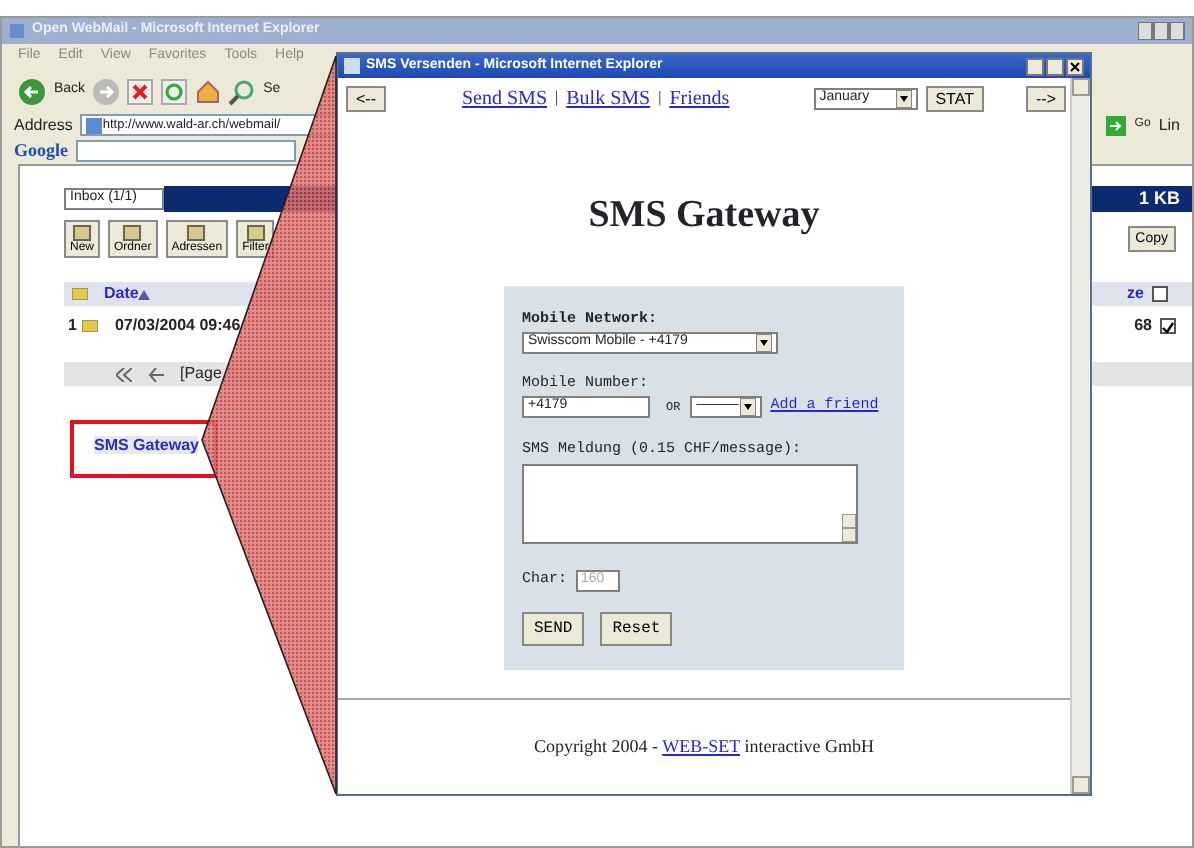 This screenshot has width=1194, height=848. I want to click on sms-gateway-link: SMS Gateway, so click(146, 445).